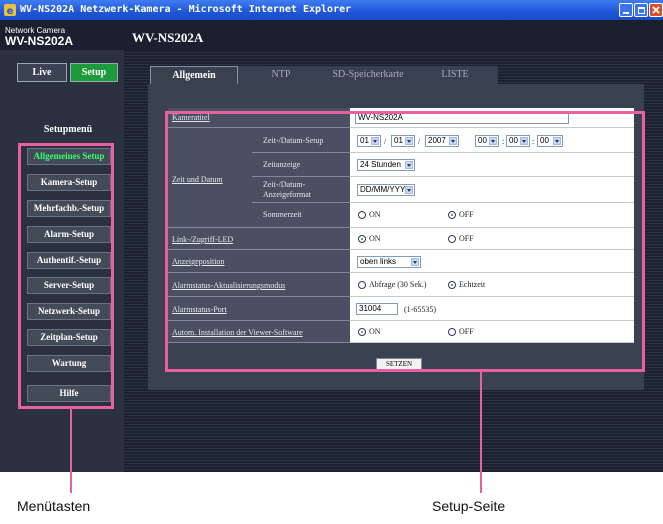  What do you see at coordinates (168, 37) in the screenshot?
I see `header-model-title: WV-NS202A` at bounding box center [168, 37].